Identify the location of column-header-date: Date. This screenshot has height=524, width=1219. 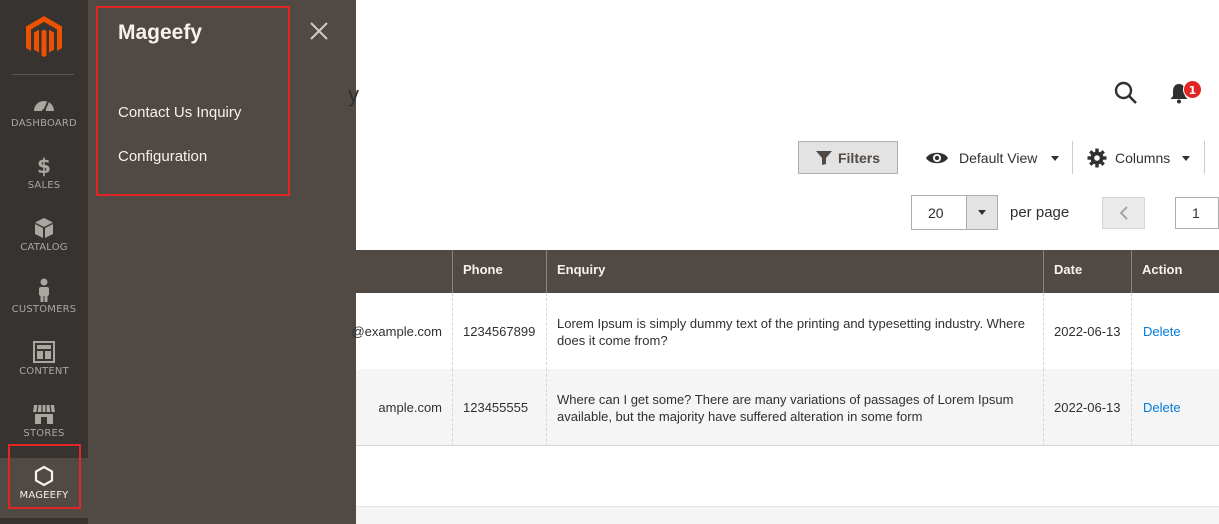
(1087, 271).